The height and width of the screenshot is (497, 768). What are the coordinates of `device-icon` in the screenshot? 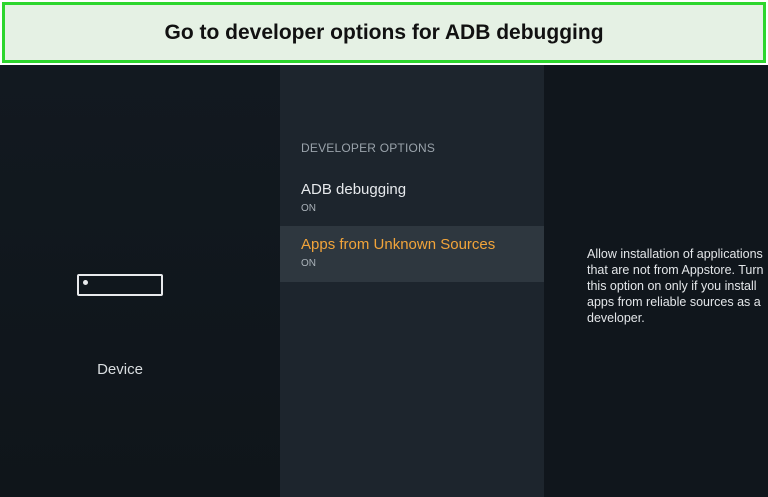 It's located at (120, 285).